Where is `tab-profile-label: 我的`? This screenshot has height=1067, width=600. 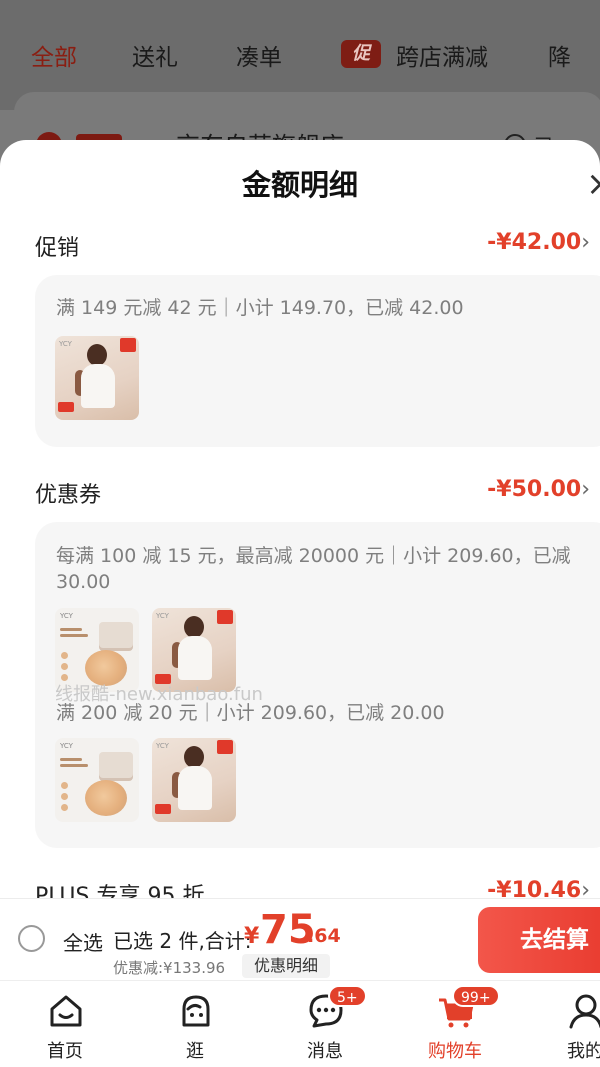 tab-profile-label: 我的 is located at coordinates (583, 1051).